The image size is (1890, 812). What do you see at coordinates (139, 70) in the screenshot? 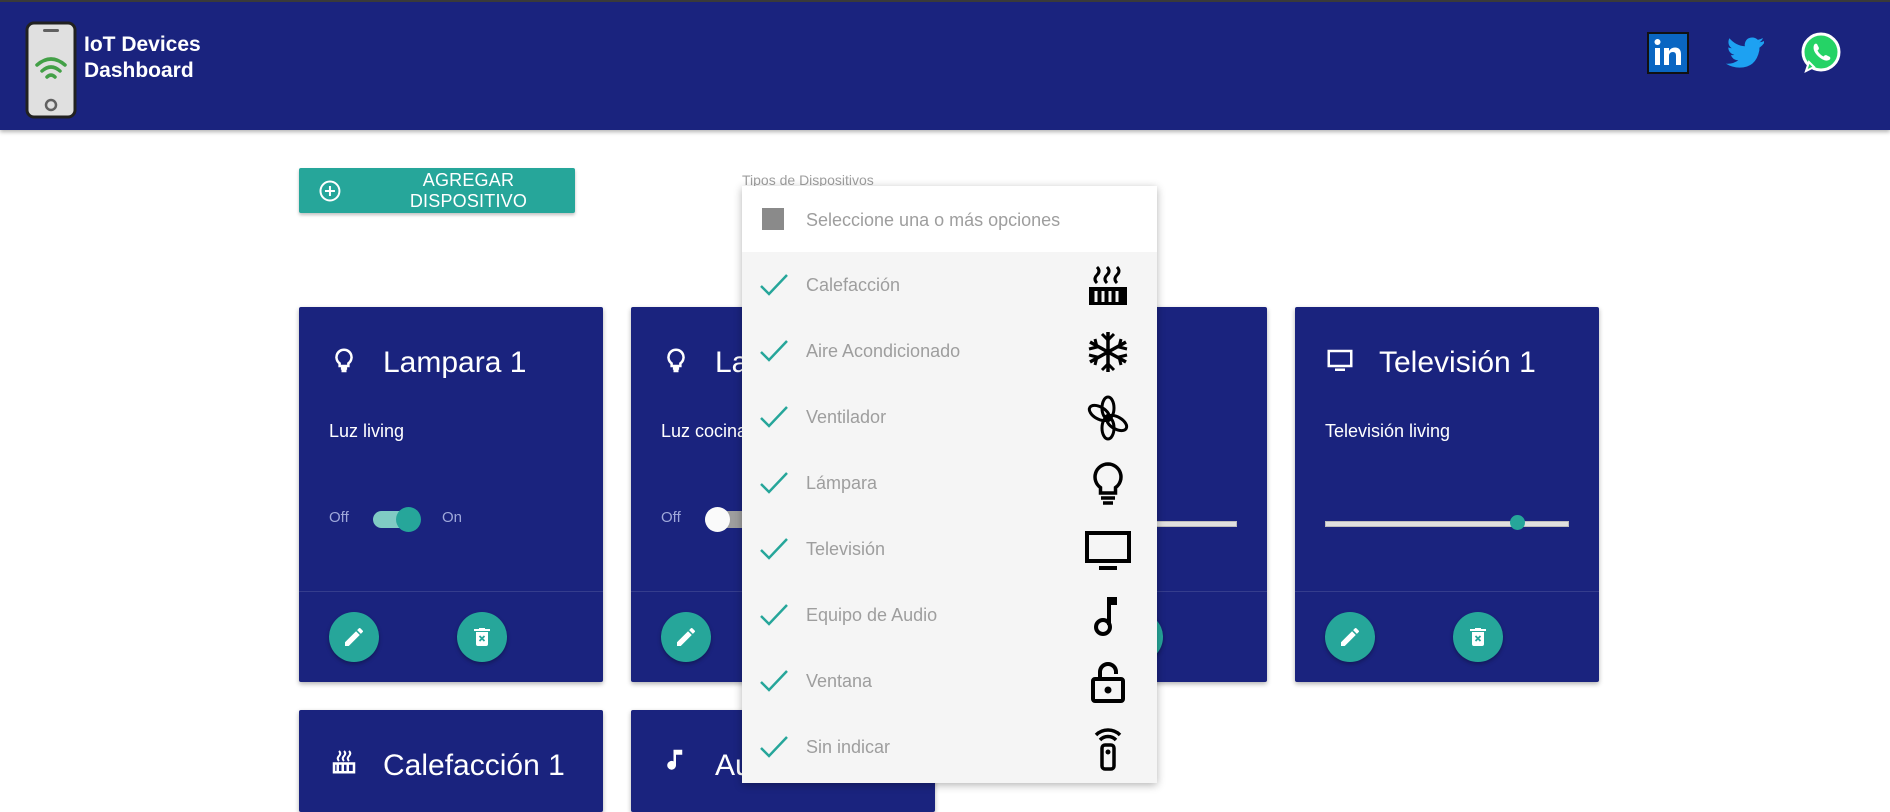
I see `brand-line-2: Dashboard` at bounding box center [139, 70].